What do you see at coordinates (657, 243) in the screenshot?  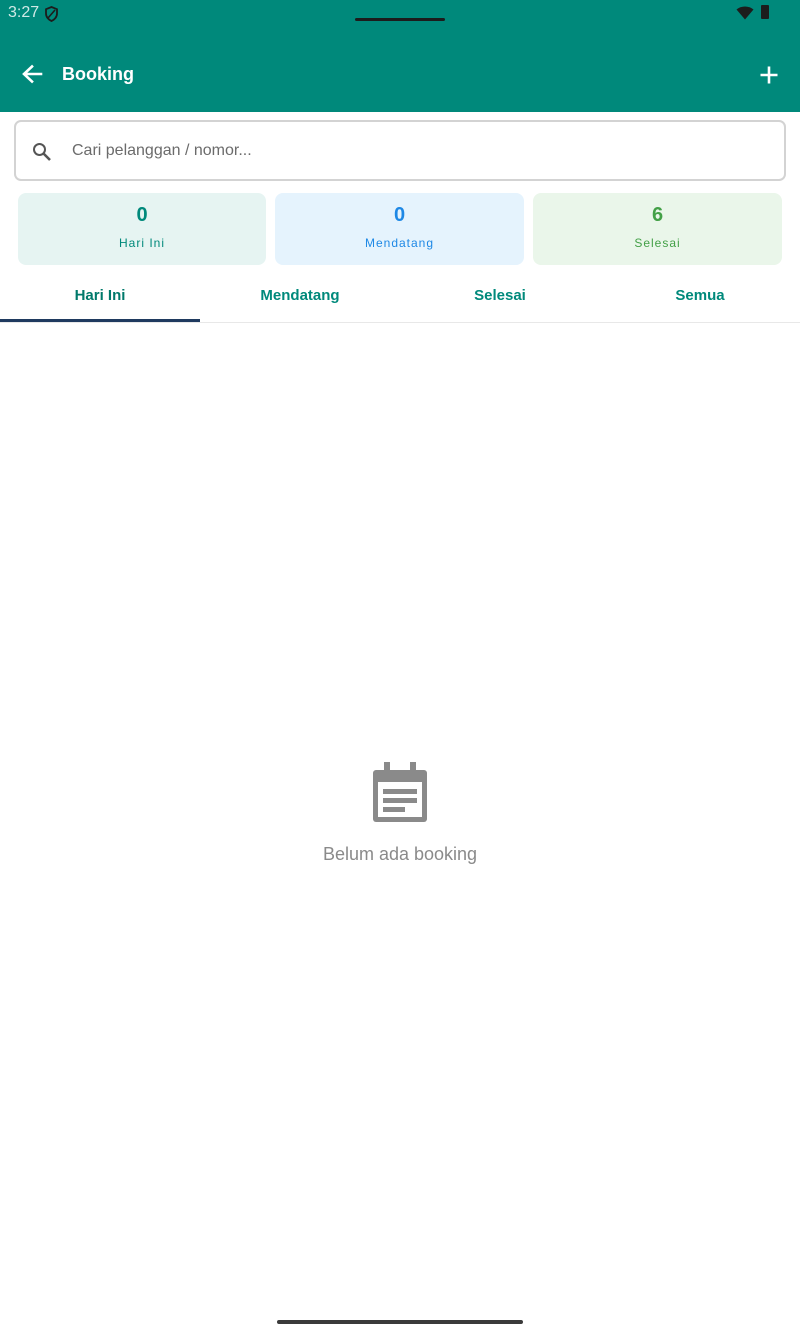 I see `stat-label: Selesai` at bounding box center [657, 243].